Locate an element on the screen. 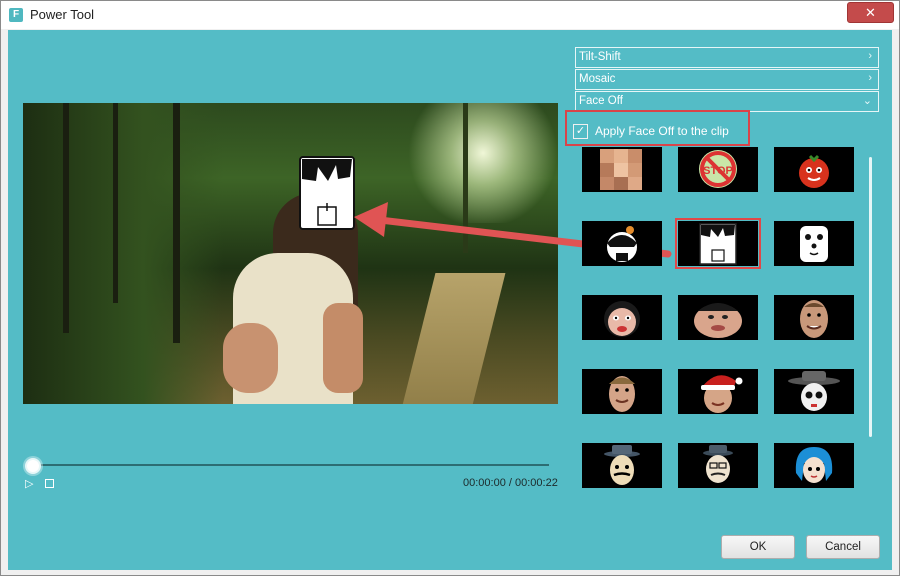  section-tilt-shift: Tilt-Shift › is located at coordinates (727, 57).